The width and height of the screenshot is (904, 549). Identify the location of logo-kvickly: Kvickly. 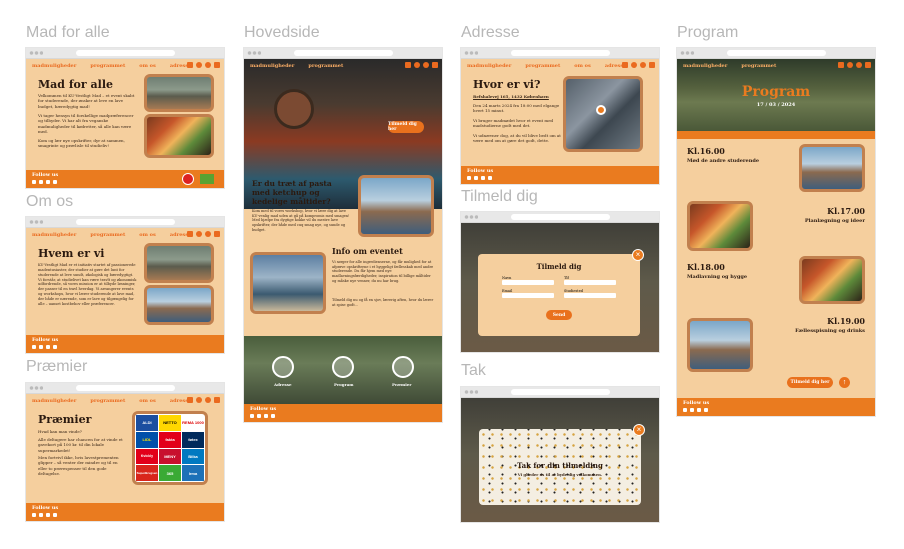
(147, 456).